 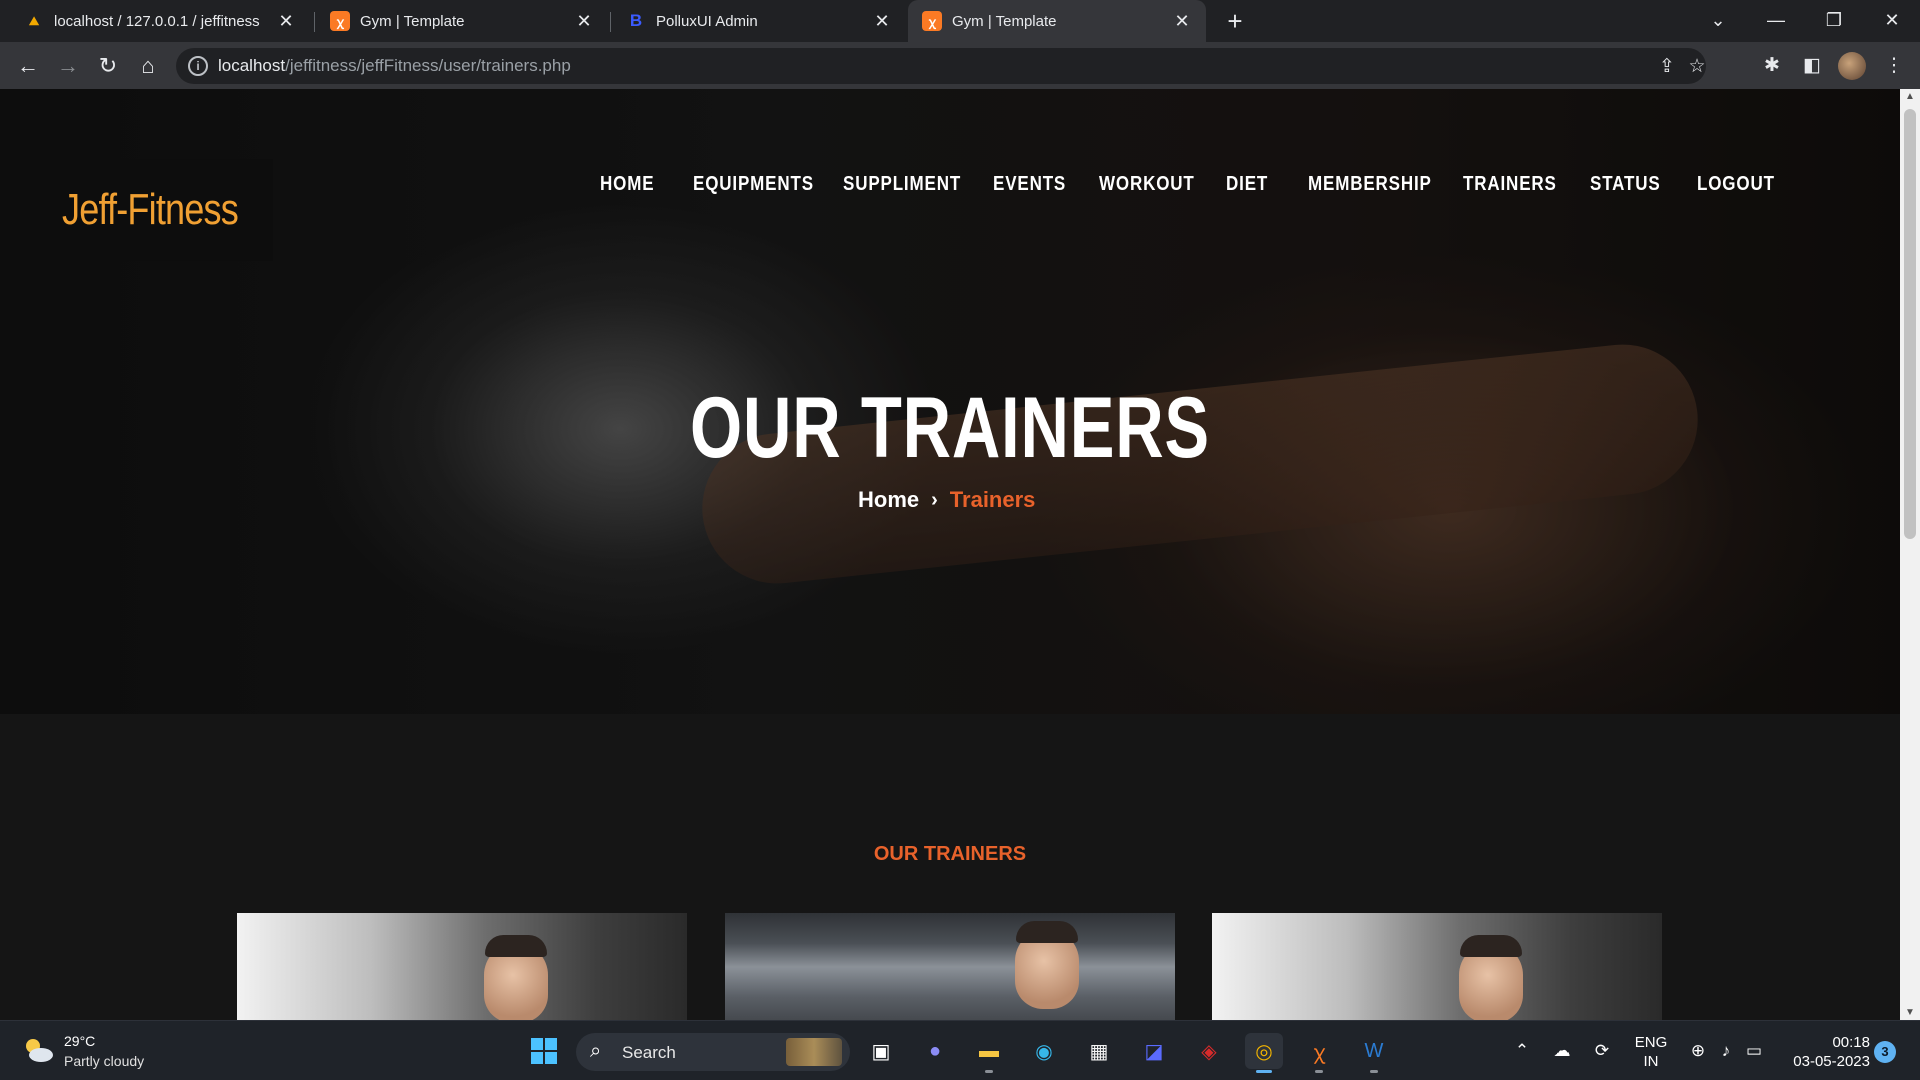 I want to click on mathpix-icon: ◪, so click(x=1154, y=1051).